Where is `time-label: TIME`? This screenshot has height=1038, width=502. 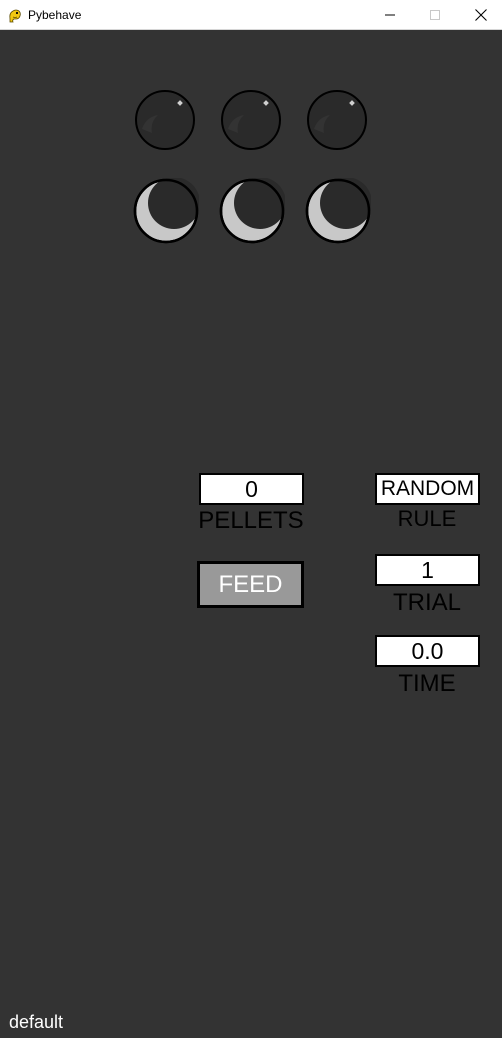 time-label: TIME is located at coordinates (427, 683).